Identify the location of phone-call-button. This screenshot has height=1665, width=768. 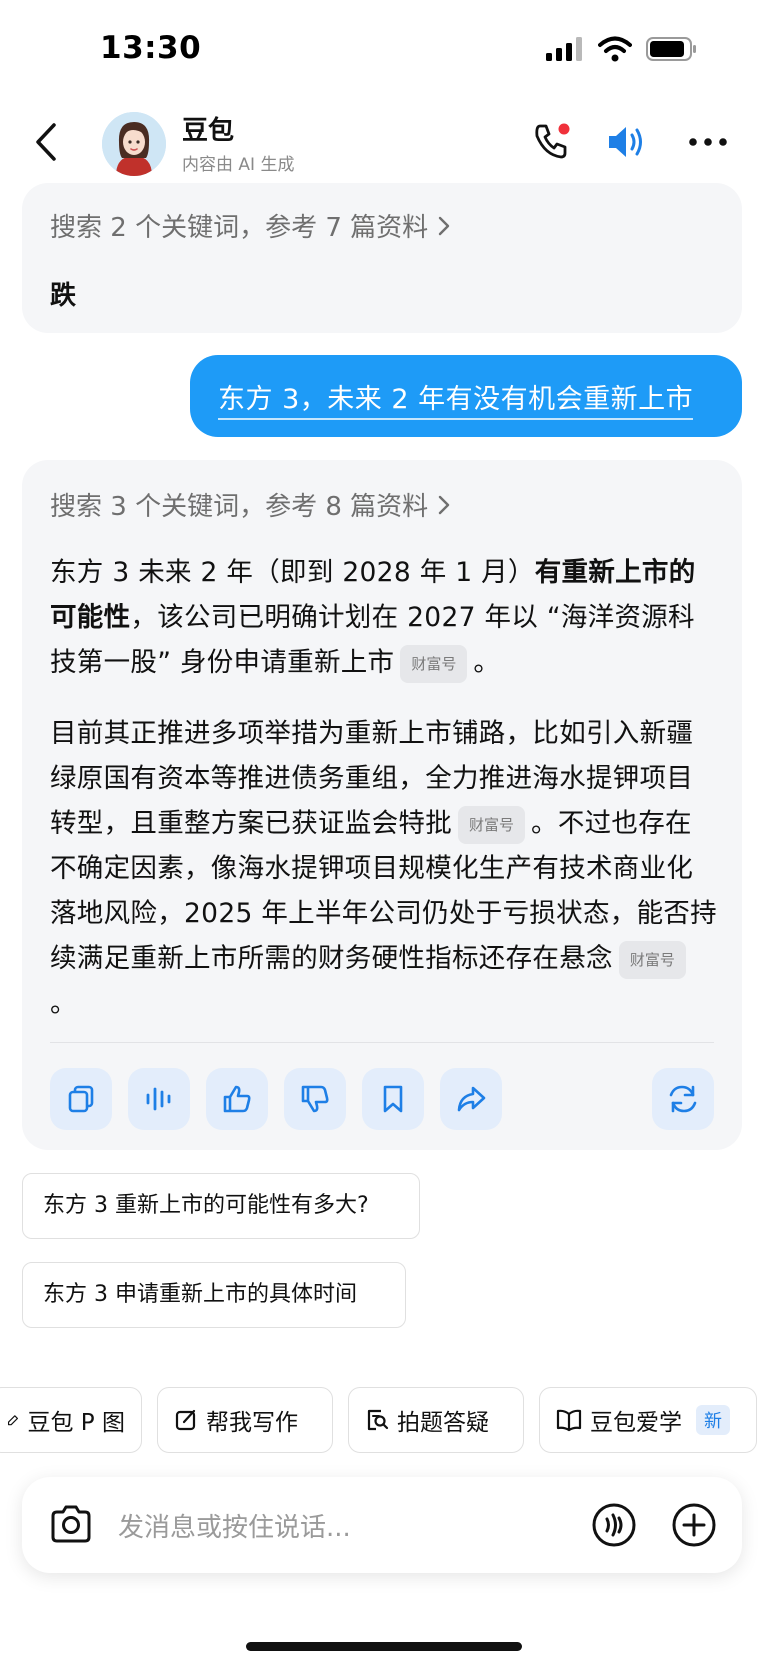
(552, 142).